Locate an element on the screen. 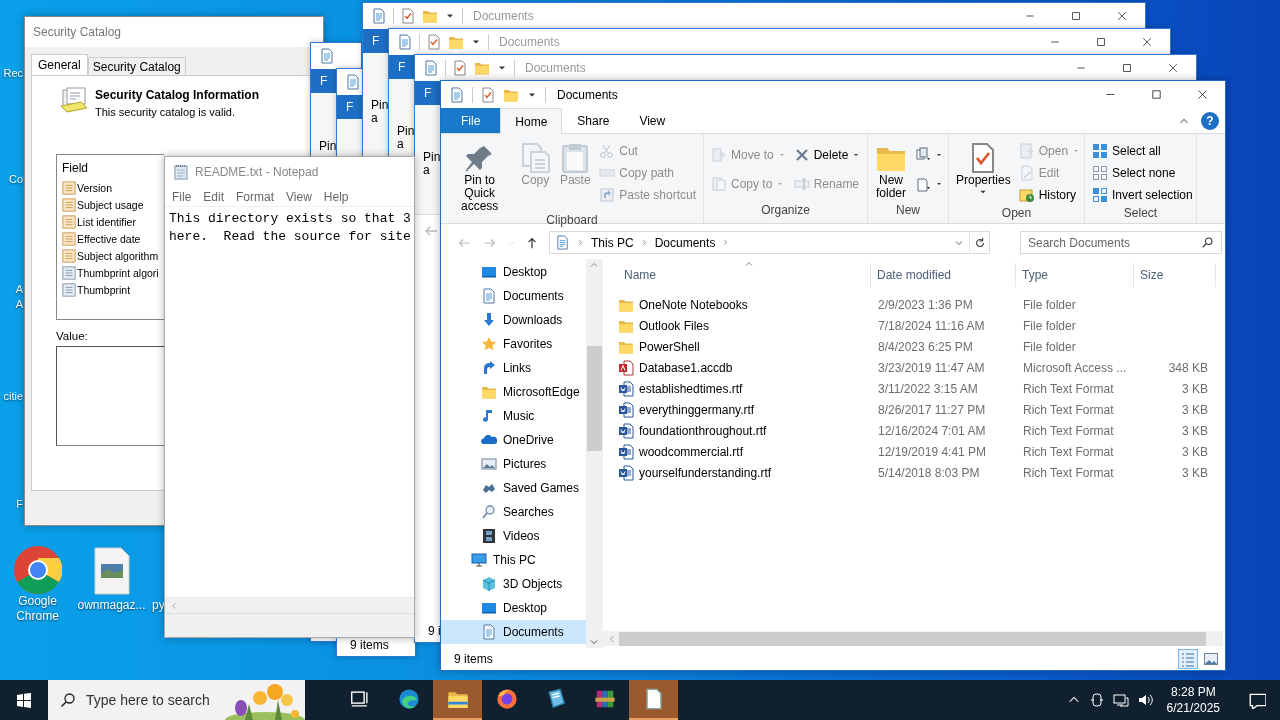 The image size is (1280, 720). file-name: everythinggermany.rtf is located at coordinates (697, 409).